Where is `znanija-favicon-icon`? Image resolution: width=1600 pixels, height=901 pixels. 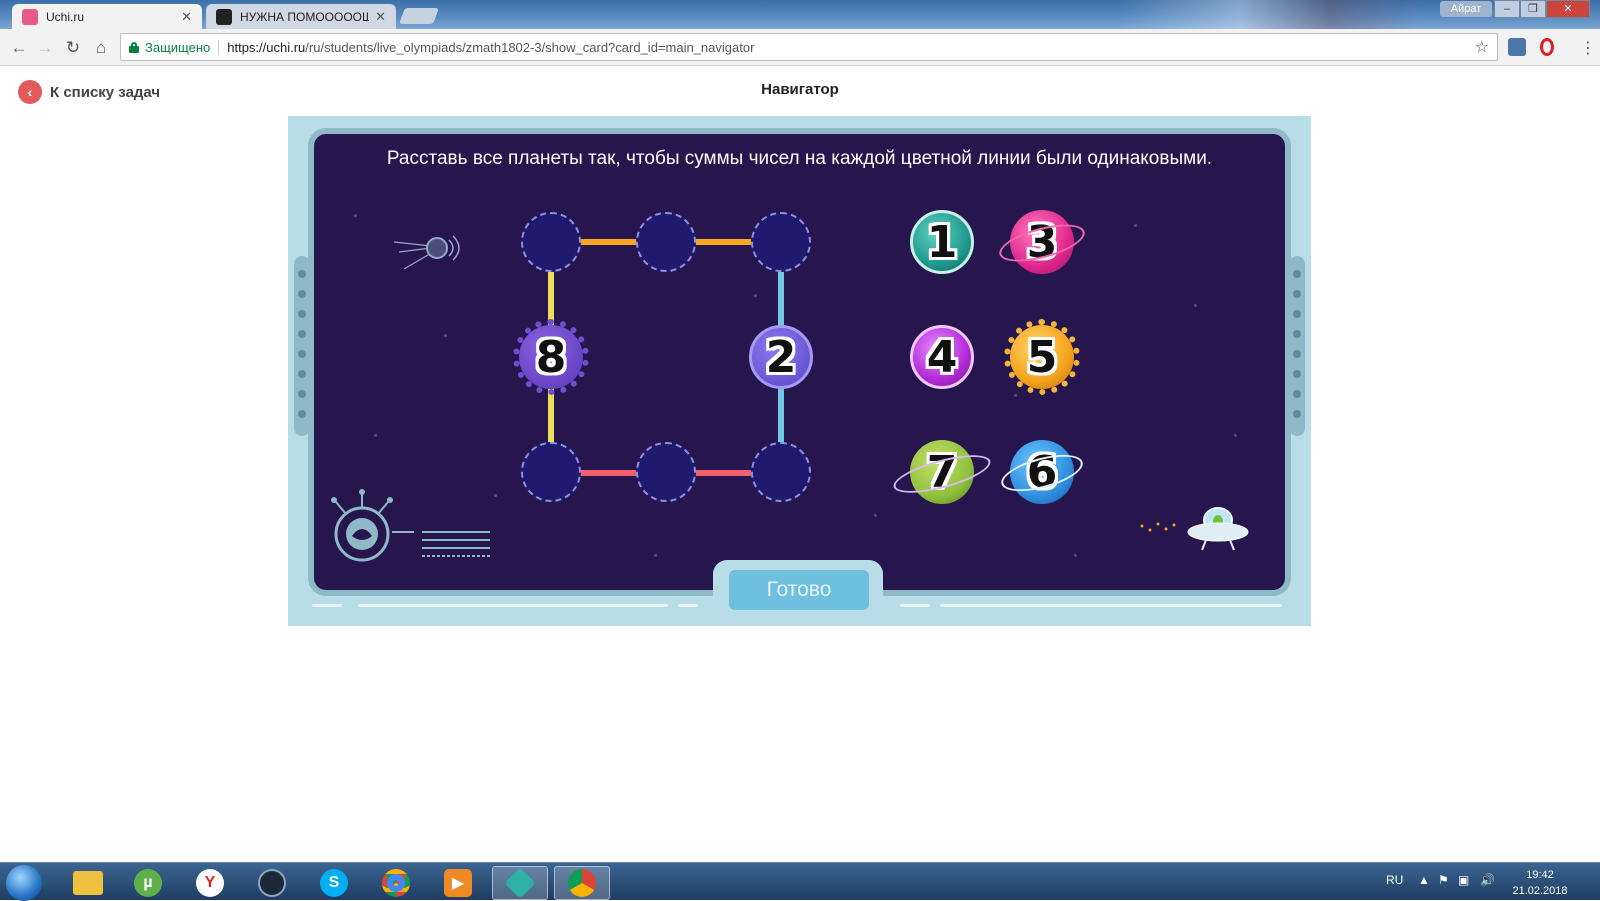 znanija-favicon-icon is located at coordinates (224, 16).